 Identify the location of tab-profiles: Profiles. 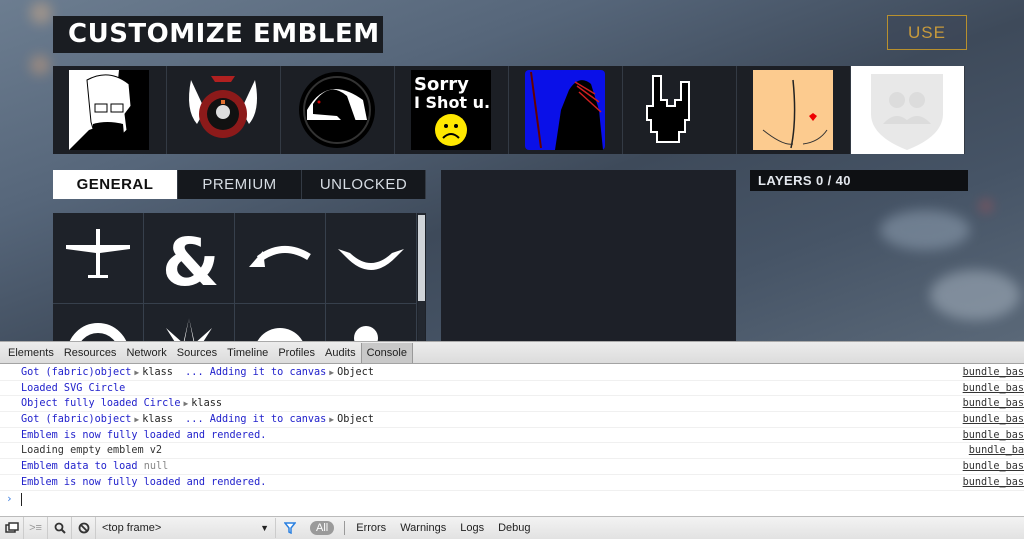
(296, 353).